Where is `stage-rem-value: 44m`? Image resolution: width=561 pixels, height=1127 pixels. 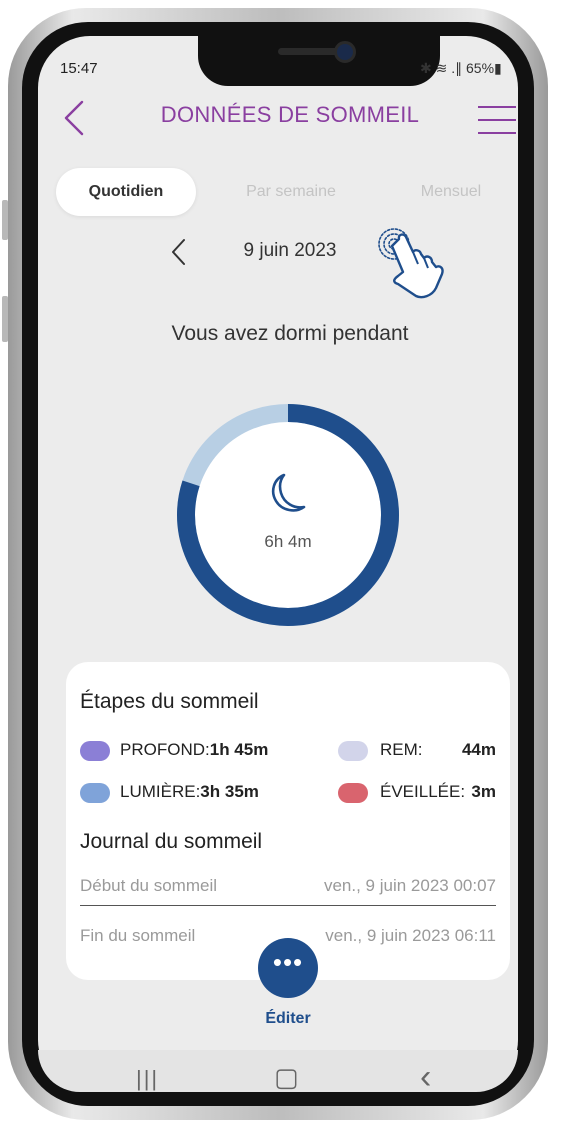 stage-rem-value: 44m is located at coordinates (478, 749).